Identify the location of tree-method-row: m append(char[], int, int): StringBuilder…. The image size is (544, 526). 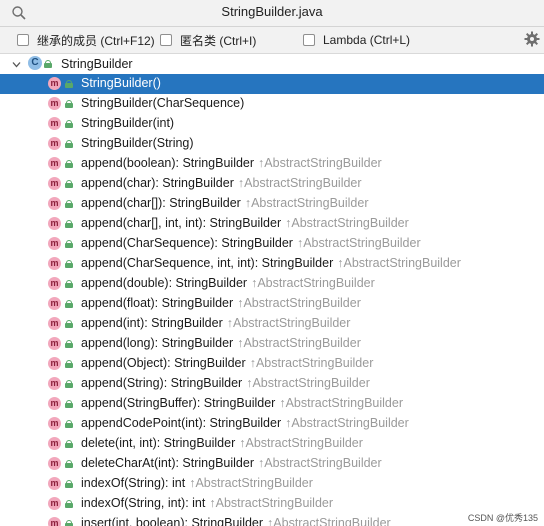
(272, 224).